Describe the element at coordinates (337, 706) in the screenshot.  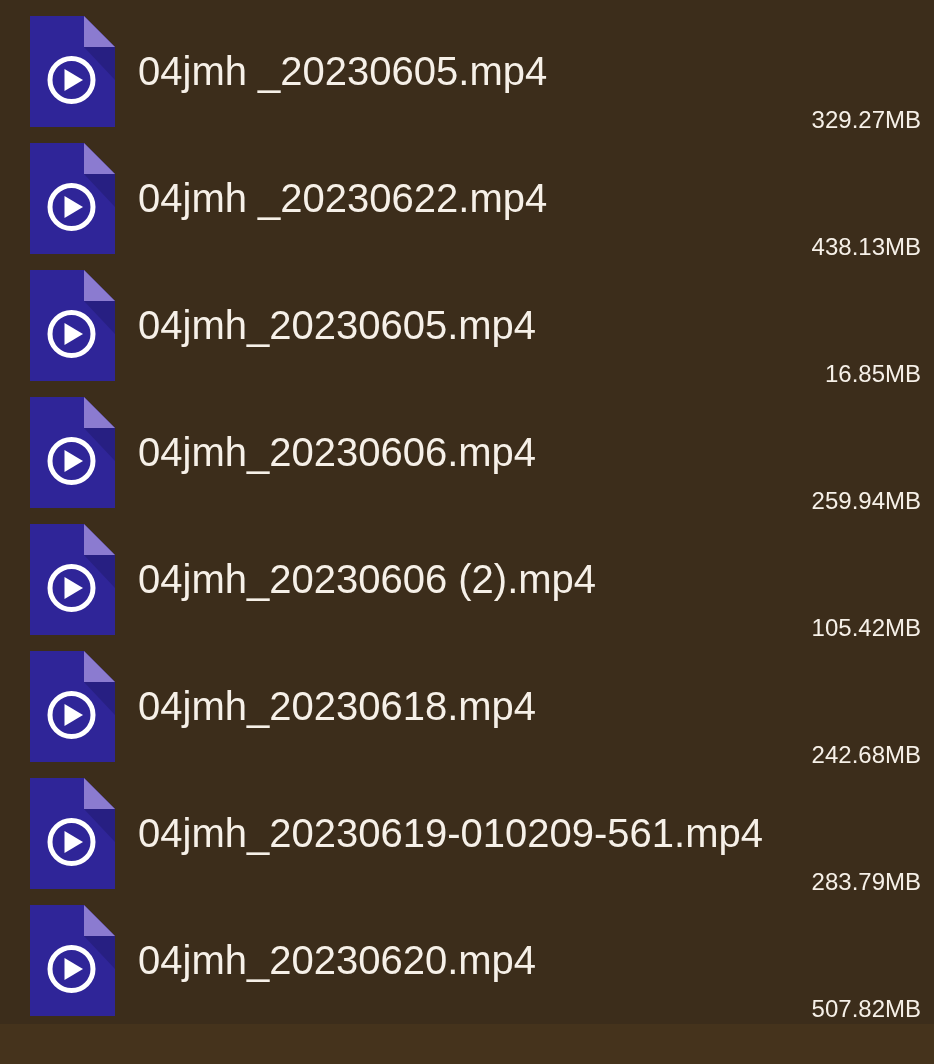
I see `file-name: 04jmh_20230618.mp4` at that location.